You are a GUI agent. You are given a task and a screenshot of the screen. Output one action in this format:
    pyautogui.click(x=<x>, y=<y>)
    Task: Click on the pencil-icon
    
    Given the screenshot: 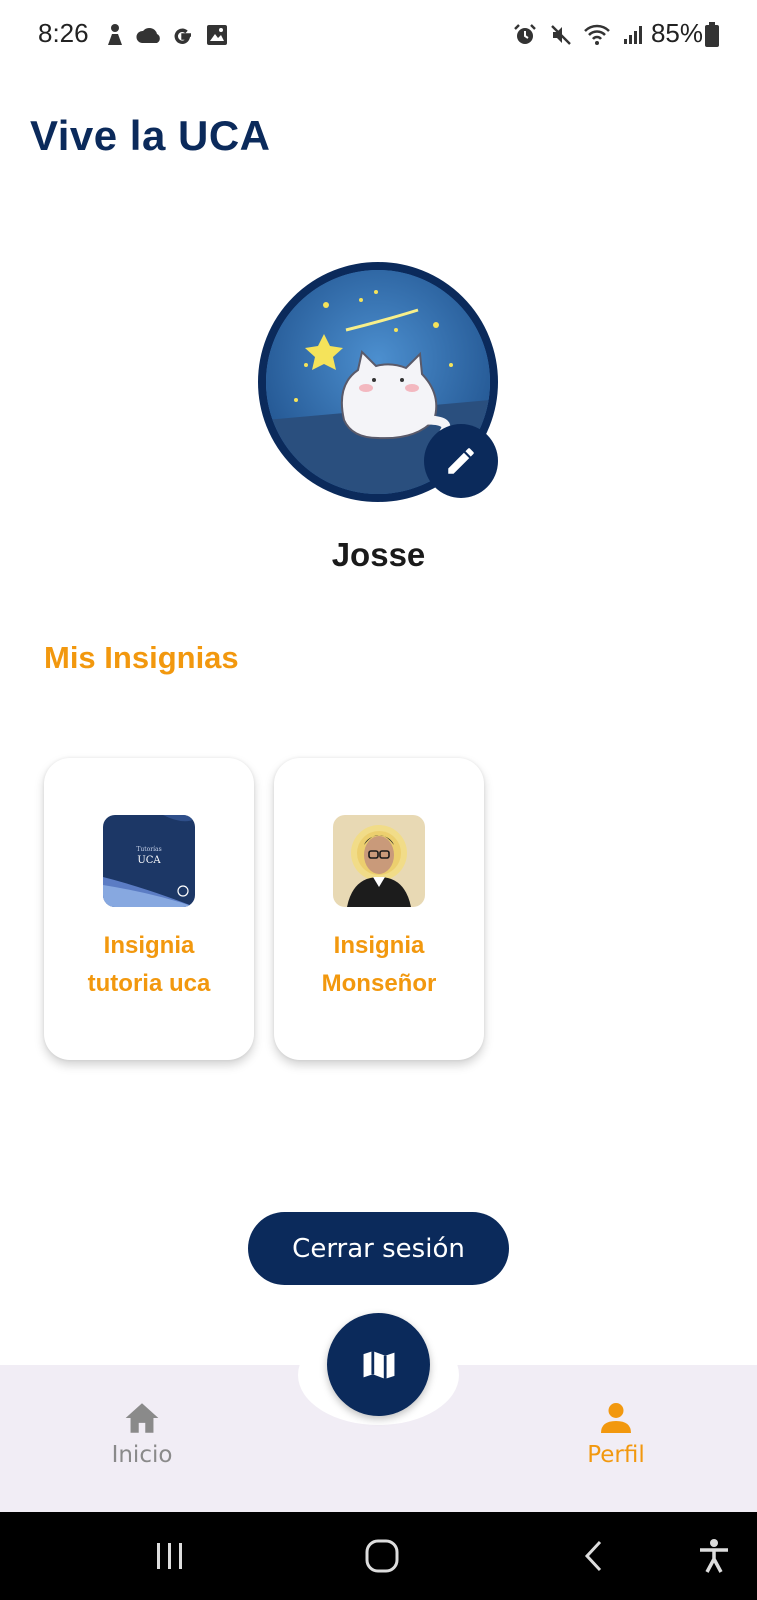 What is the action you would take?
    pyautogui.click(x=461, y=461)
    